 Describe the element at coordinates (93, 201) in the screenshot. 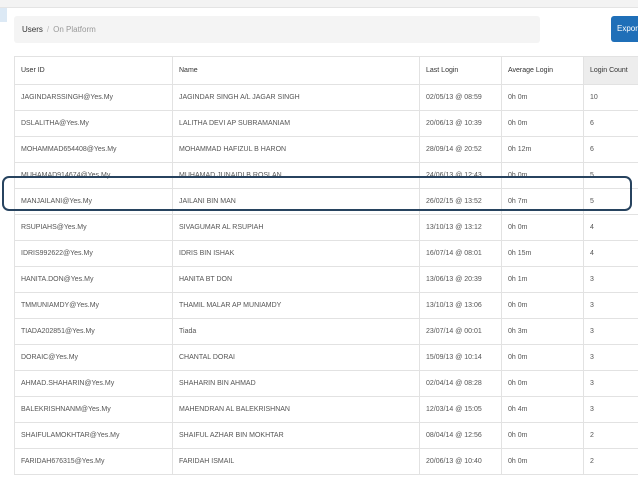

I see `user-id-cell: MANJAILANI@Yes.My` at that location.